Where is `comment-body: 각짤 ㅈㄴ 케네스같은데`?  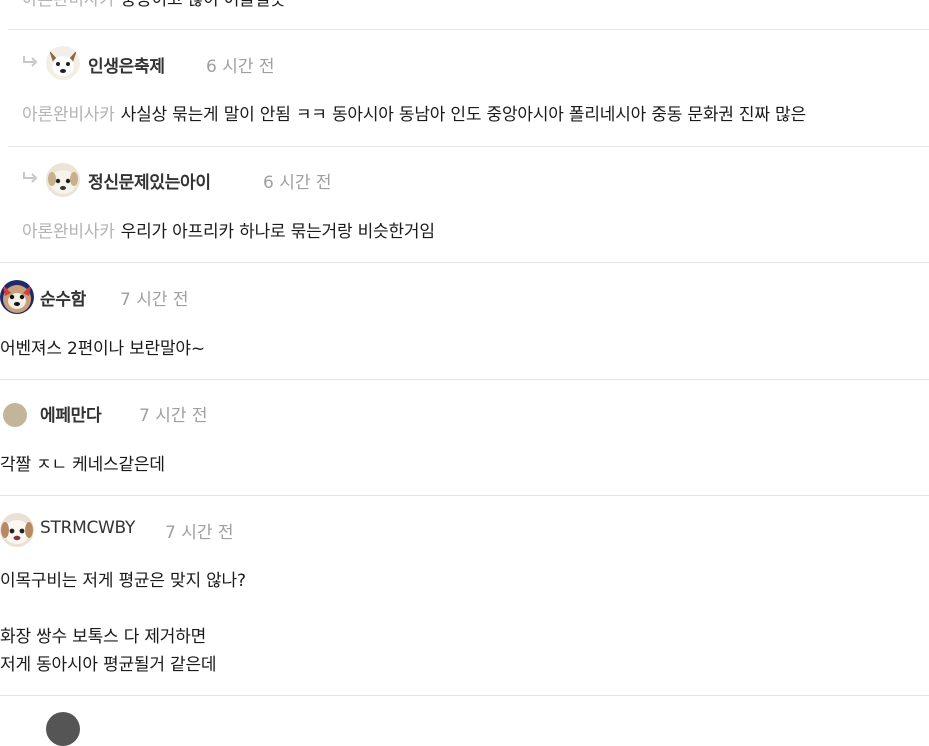
comment-body: 각짤 ㅈㄴ 케네스같은데 is located at coordinates (82, 465).